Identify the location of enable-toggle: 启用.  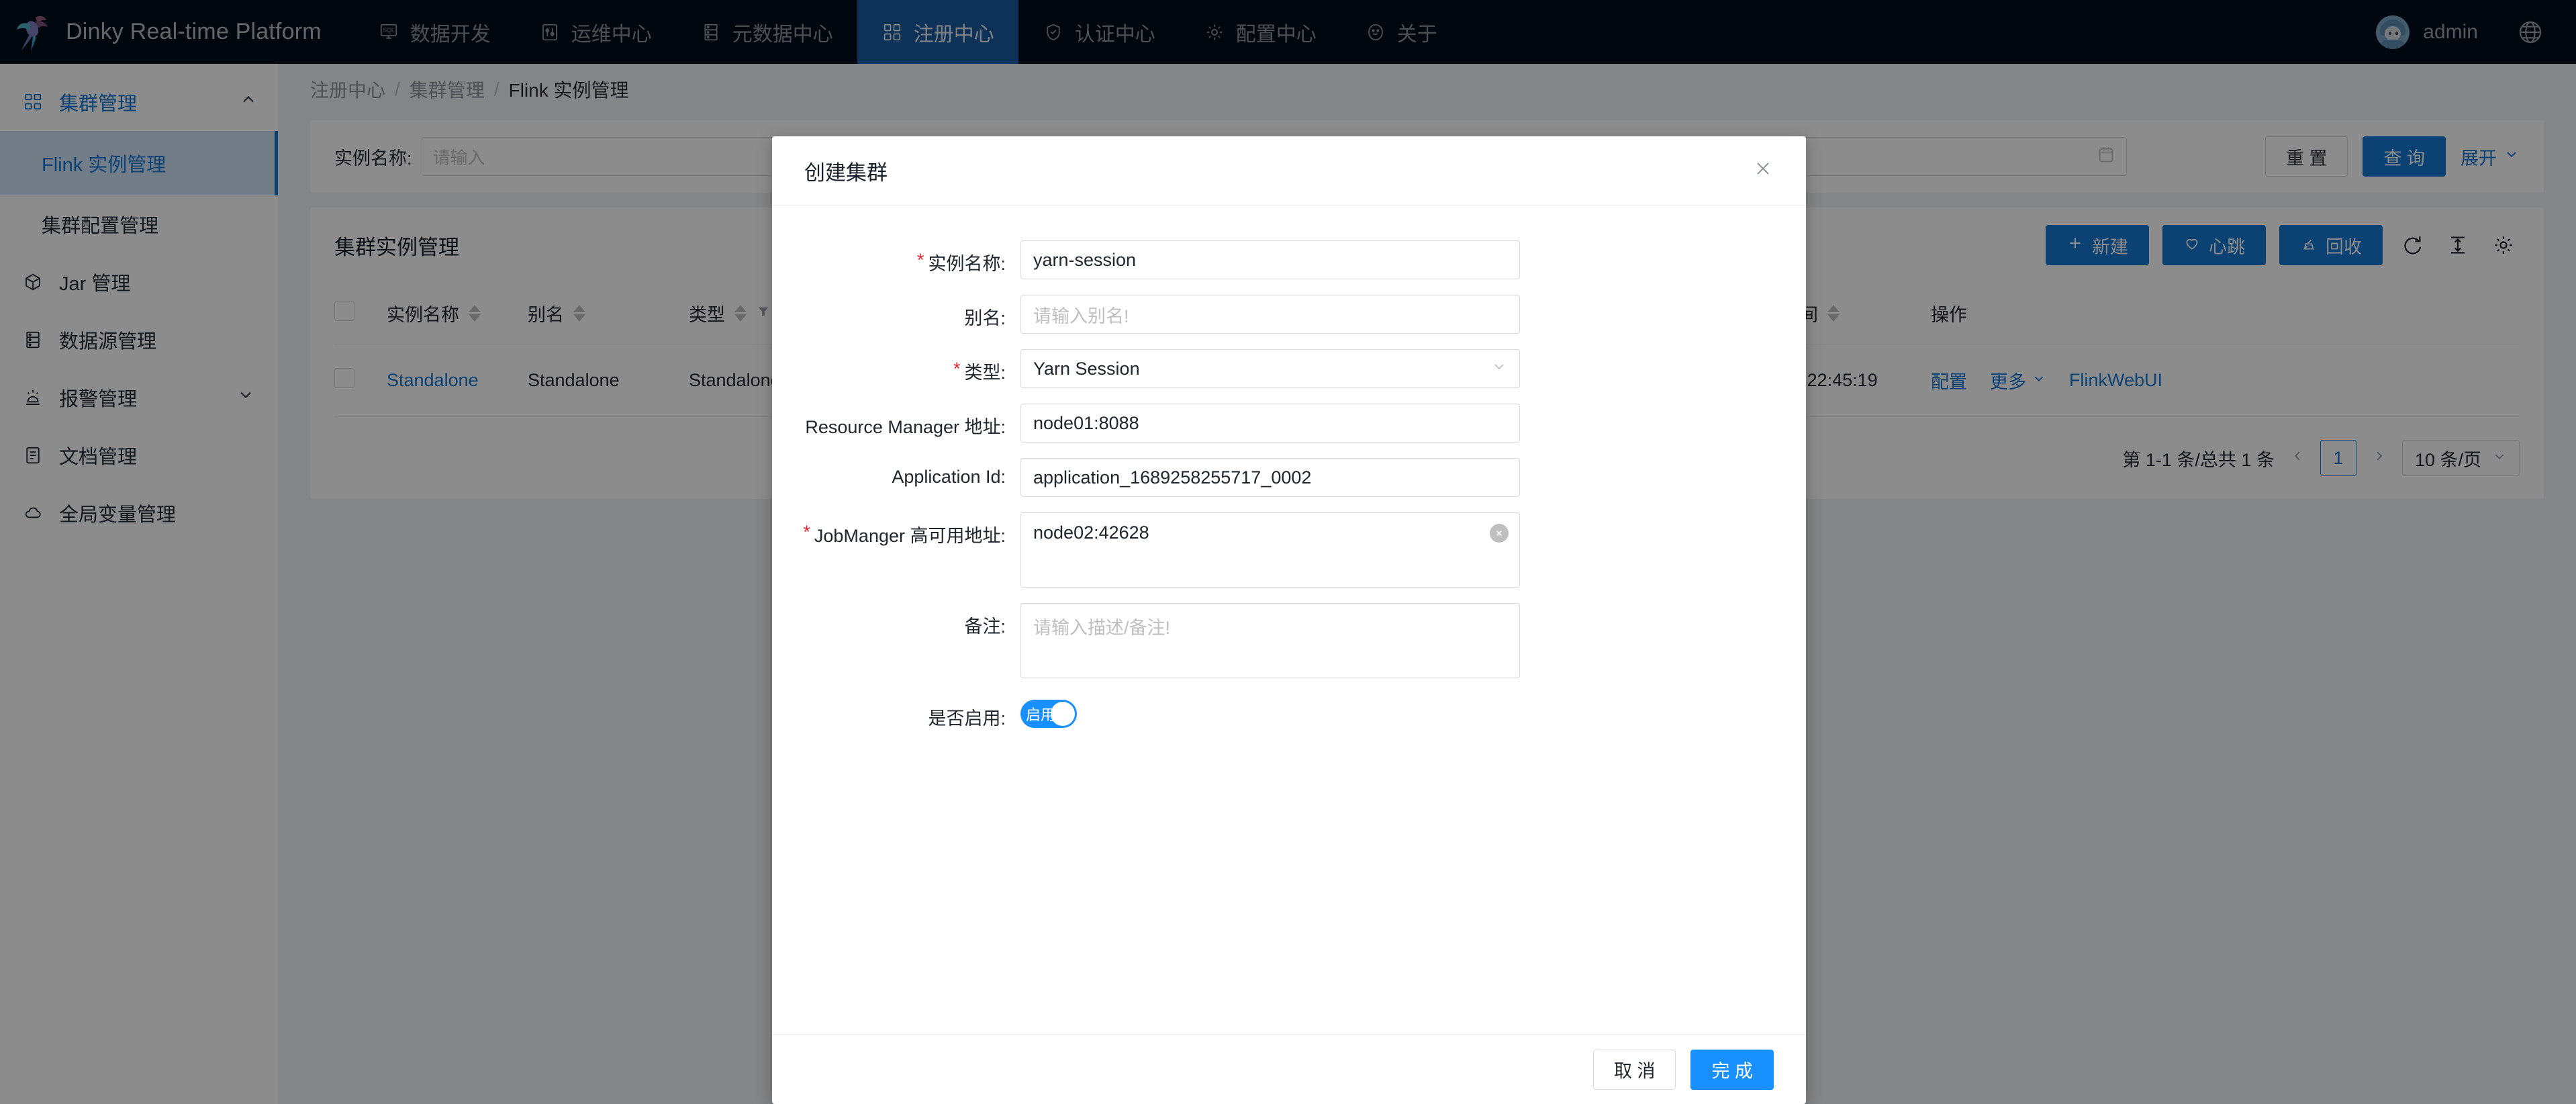
(1048, 714).